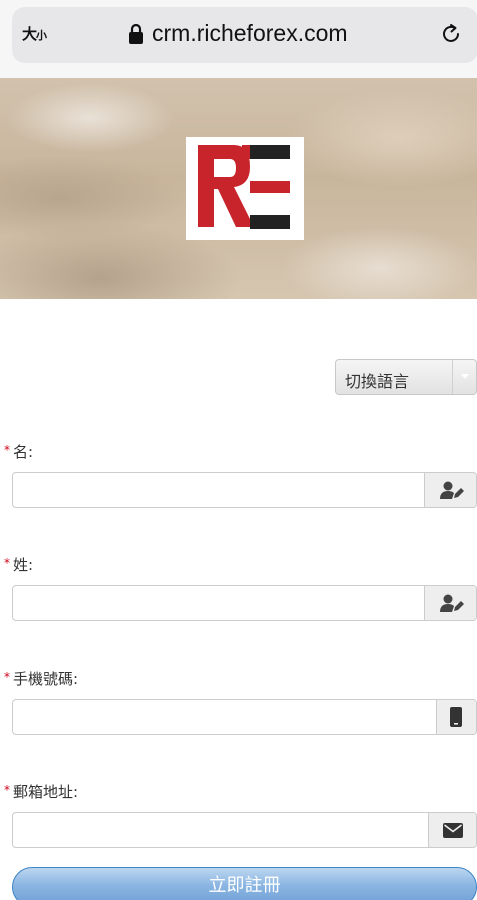 The height and width of the screenshot is (900, 477). What do you see at coordinates (23, 565) in the screenshot?
I see `last-name-label-text: 姓:` at bounding box center [23, 565].